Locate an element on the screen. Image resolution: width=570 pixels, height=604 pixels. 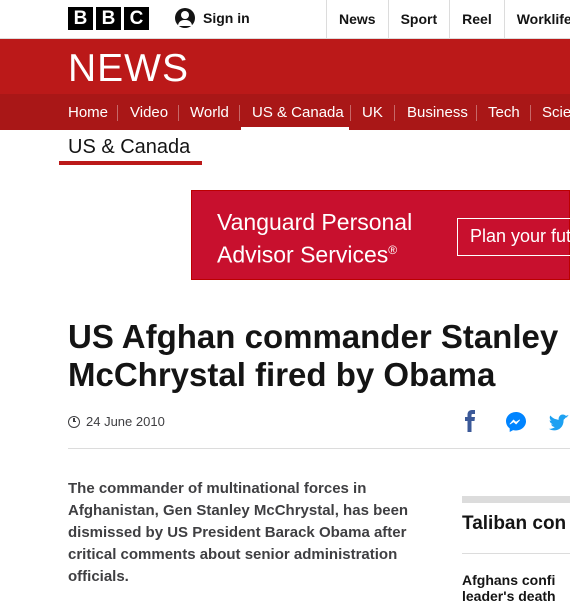
user-icon is located at coordinates (185, 18).